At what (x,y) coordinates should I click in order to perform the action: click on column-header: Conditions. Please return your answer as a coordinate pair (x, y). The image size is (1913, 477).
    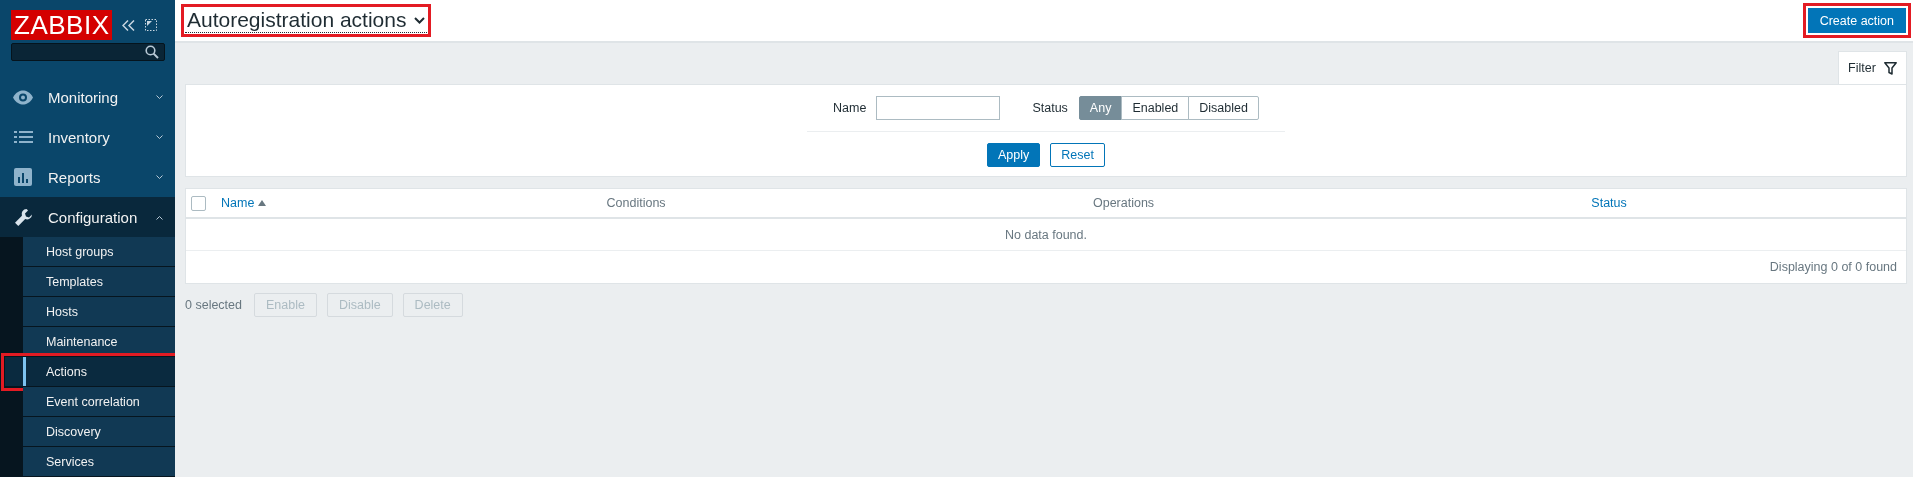
    Looking at the image, I should click on (636, 203).